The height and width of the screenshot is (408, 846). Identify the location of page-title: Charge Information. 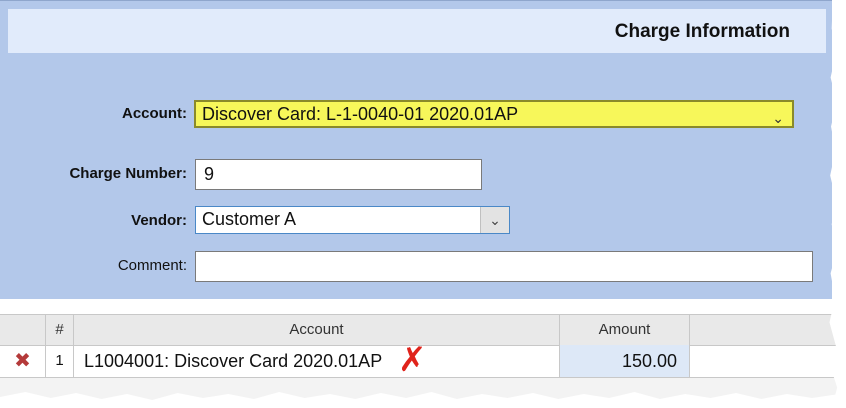
(702, 31).